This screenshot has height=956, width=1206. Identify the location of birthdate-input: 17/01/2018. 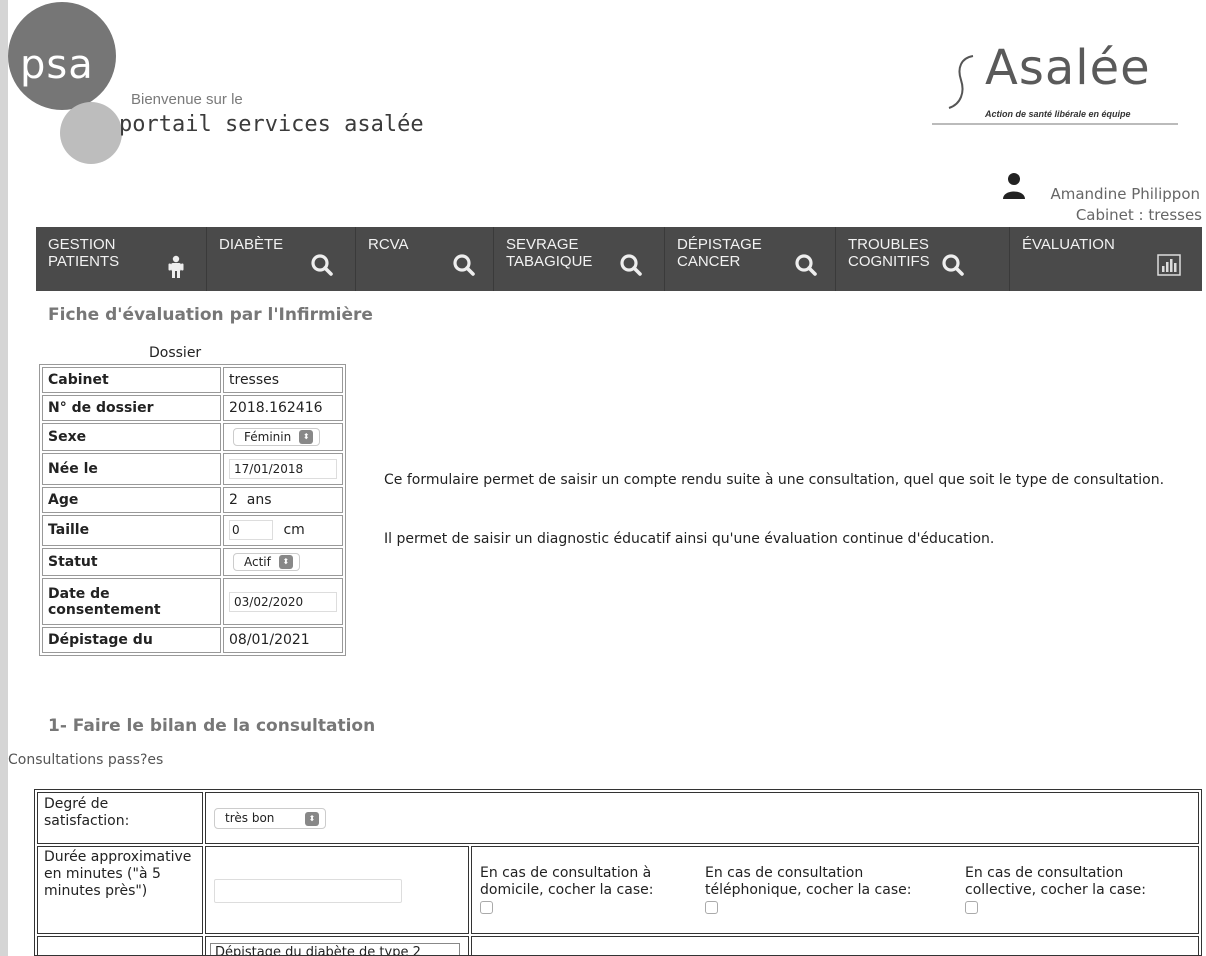
(283, 469).